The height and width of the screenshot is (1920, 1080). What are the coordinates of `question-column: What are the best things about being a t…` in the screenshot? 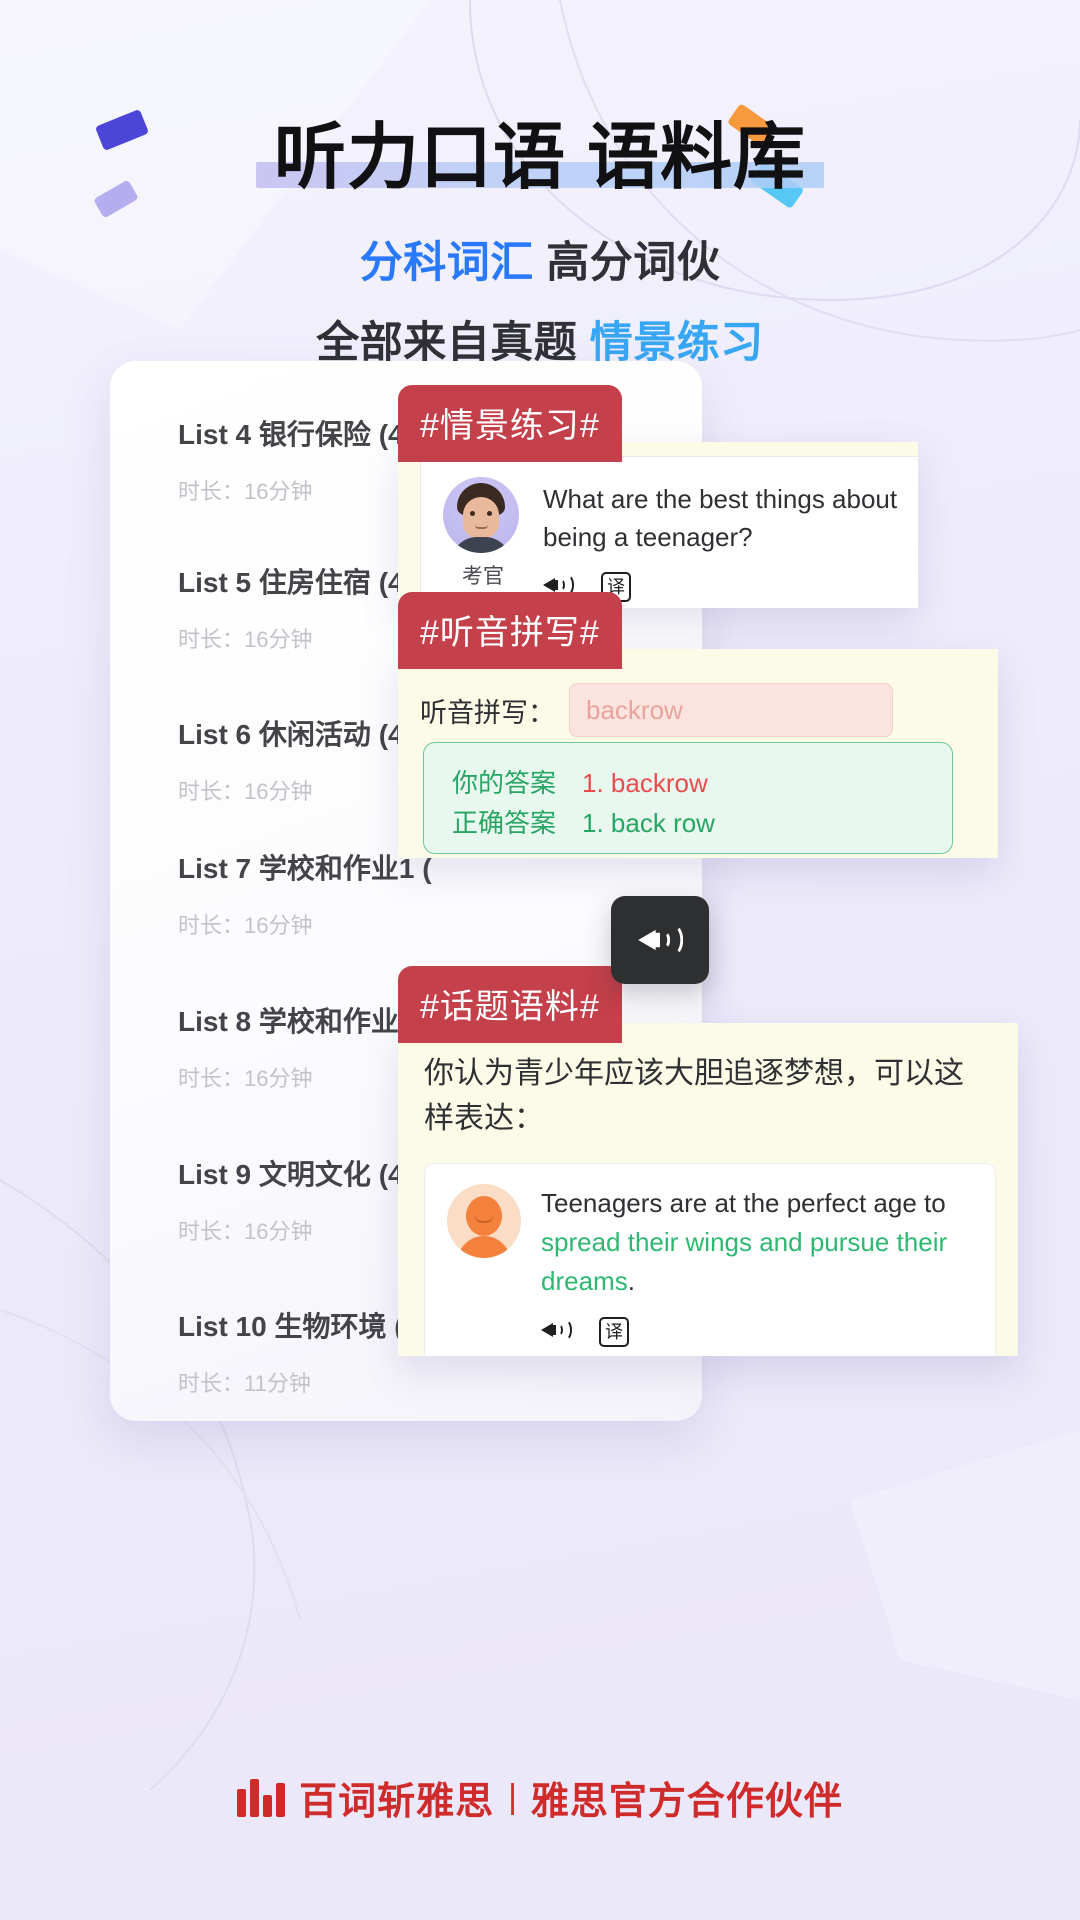 It's located at (730, 542).